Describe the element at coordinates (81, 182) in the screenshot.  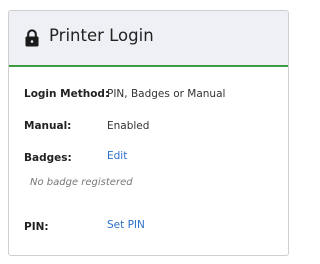
I see `no-badge-note: No badge registered` at that location.